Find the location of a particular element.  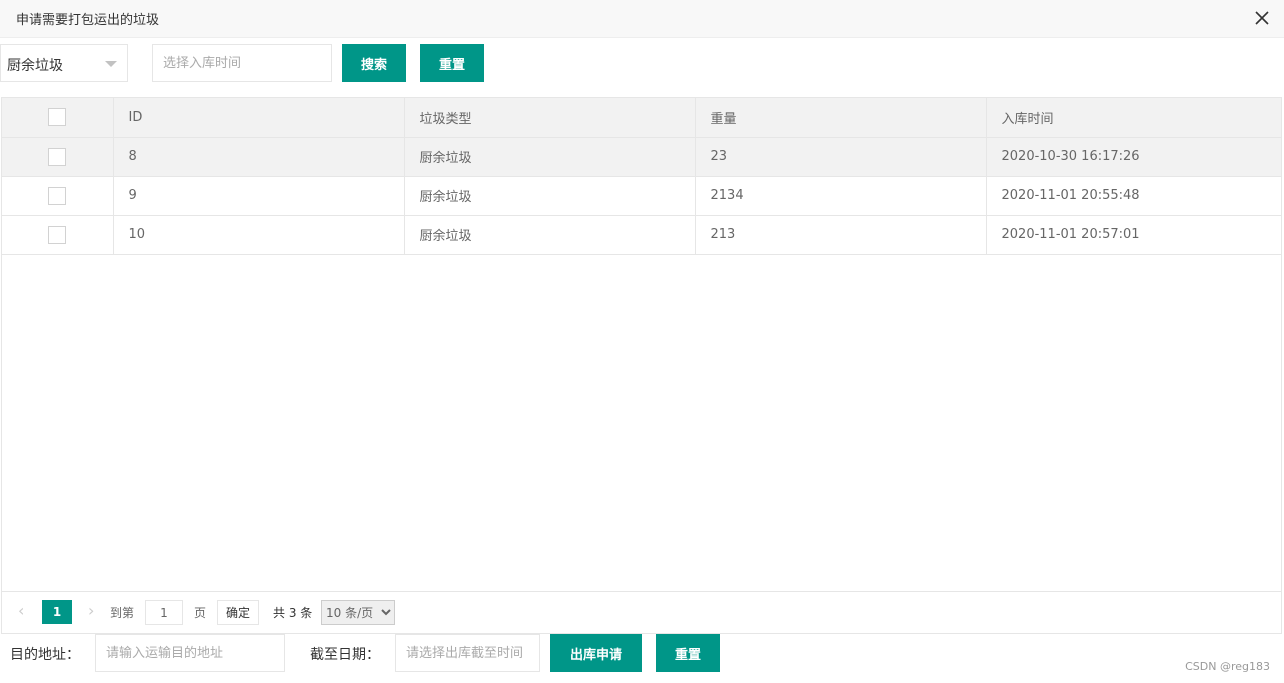

search-button: 搜索 is located at coordinates (374, 63).